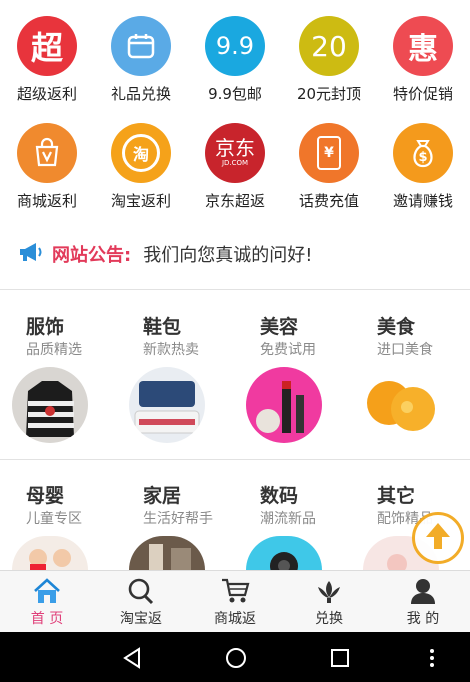  I want to click on category-image-kids, so click(50, 553).